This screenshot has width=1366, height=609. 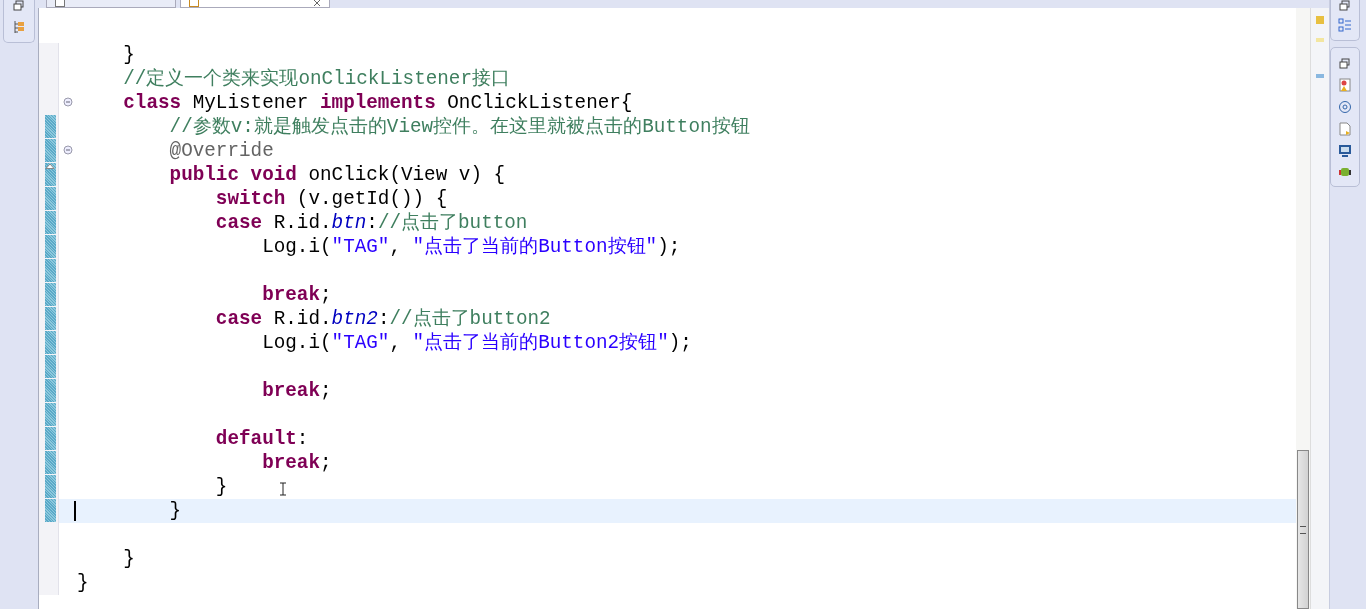 I want to click on code-line: Log.i("TAG", "点击了当前的Button按钮");, so click(x=471, y=247).